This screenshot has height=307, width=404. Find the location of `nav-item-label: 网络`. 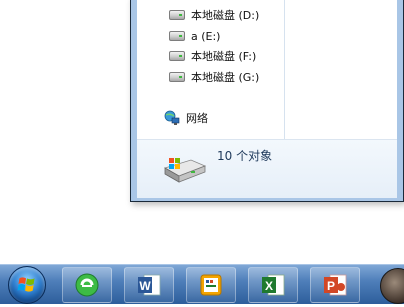

nav-item-label: 网络 is located at coordinates (197, 118).